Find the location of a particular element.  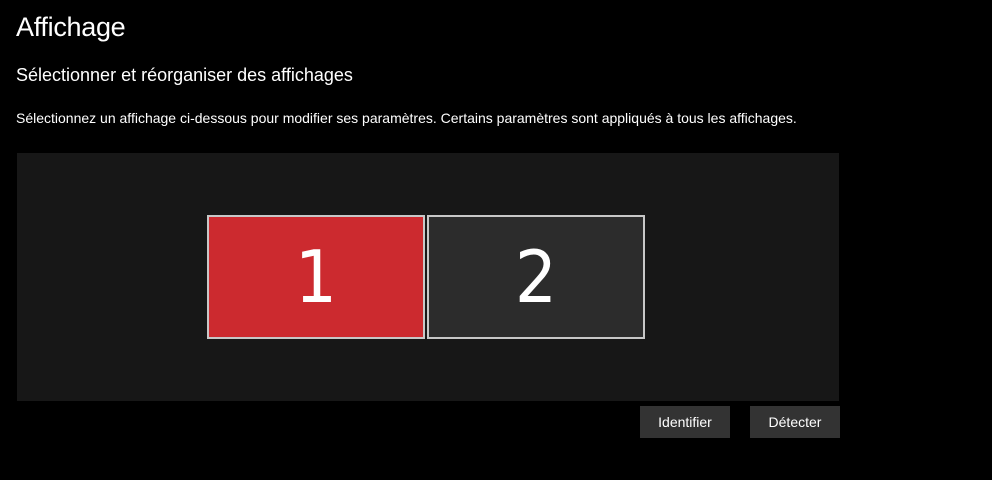

display-1-number: 1 is located at coordinates (316, 277).